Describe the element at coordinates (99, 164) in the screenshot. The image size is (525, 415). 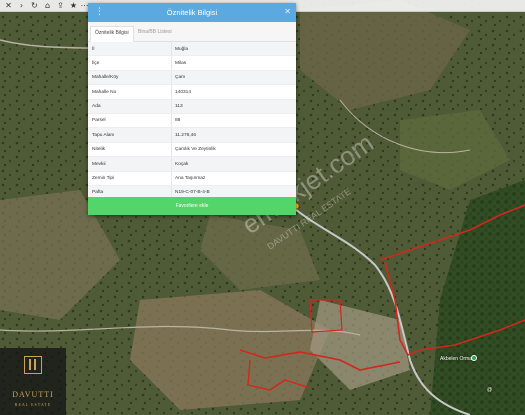
I see `row-key: Mevkii` at that location.